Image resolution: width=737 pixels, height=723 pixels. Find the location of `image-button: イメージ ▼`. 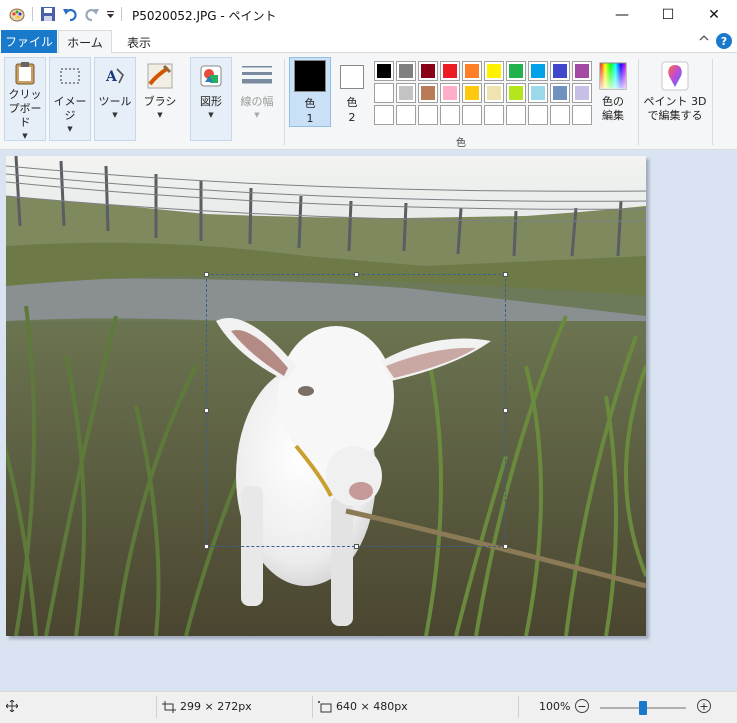

image-button: イメージ ▼ is located at coordinates (70, 99).